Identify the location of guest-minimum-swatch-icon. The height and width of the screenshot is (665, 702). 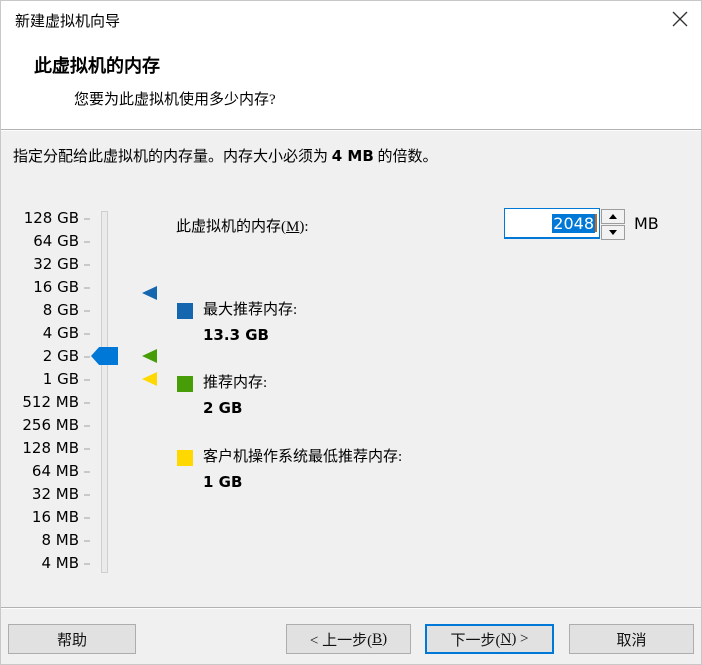
(185, 458).